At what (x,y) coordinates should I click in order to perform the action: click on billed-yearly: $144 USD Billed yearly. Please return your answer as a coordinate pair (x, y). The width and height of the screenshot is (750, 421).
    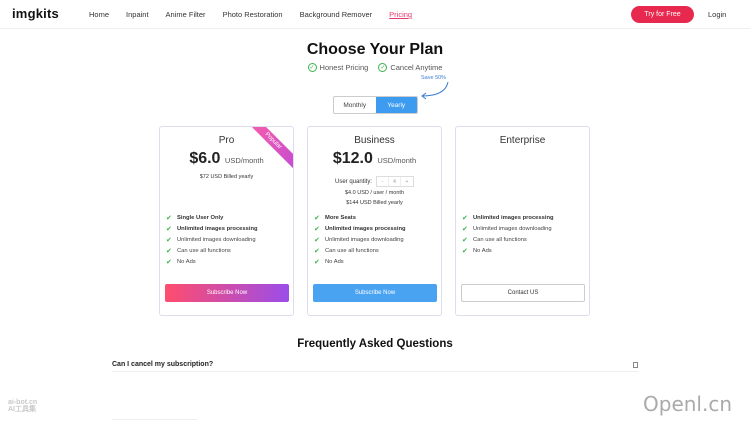
    Looking at the image, I should click on (374, 203).